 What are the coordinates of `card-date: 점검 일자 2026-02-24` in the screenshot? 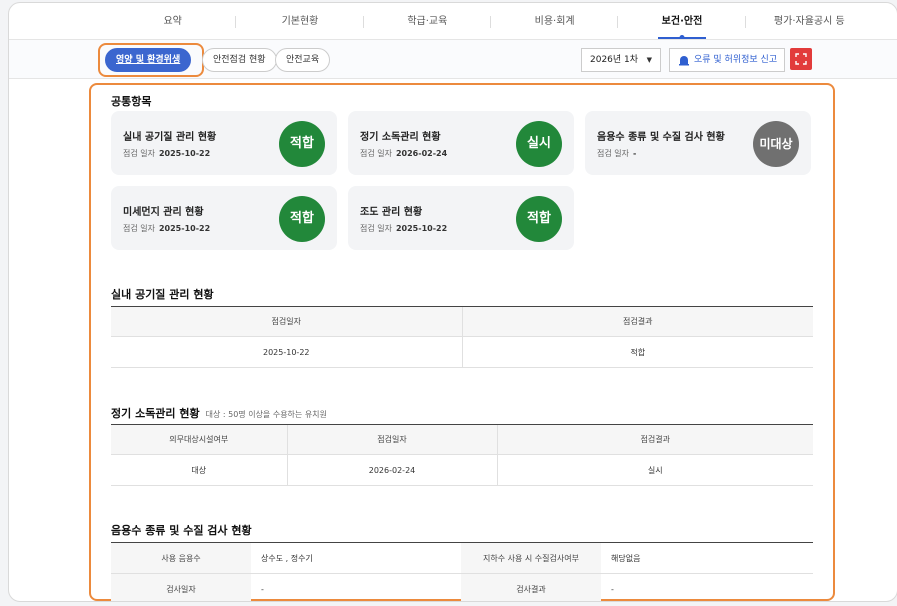 It's located at (403, 153).